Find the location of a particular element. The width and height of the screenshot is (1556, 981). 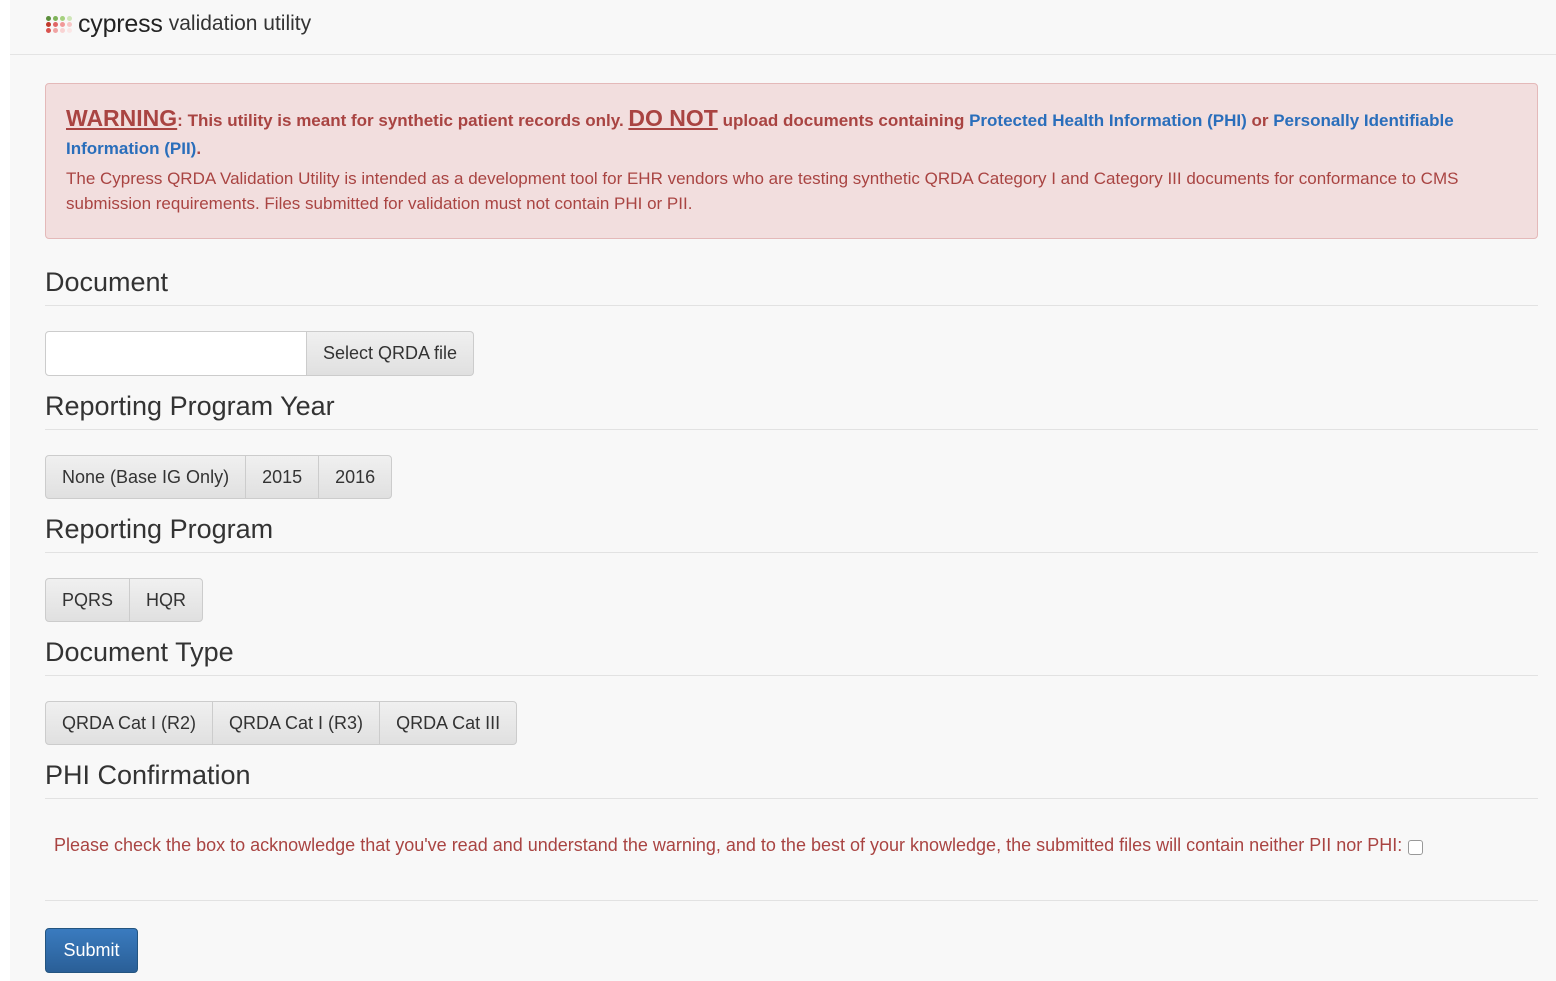

program-heading: Reporting Program is located at coordinates (791, 533).